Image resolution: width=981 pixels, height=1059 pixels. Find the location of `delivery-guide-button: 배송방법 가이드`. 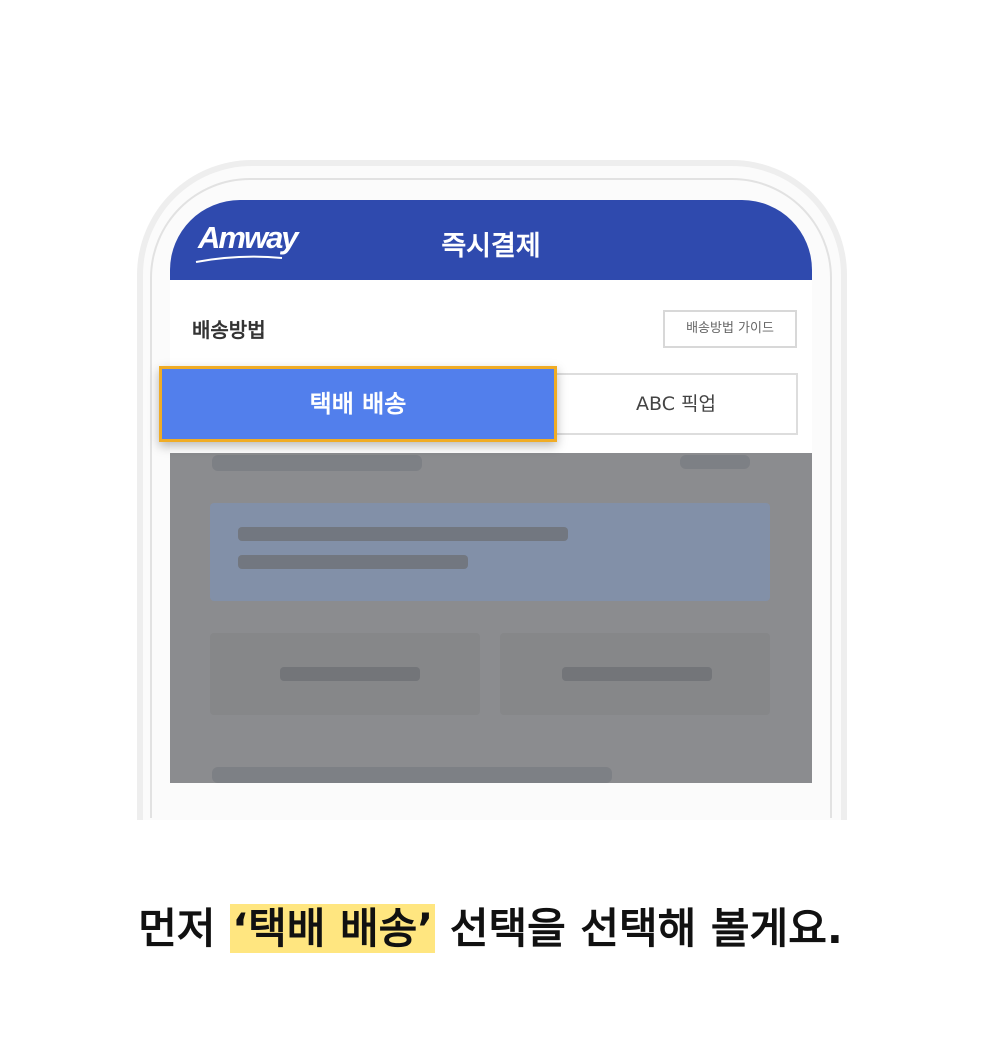

delivery-guide-button: 배송방법 가이드 is located at coordinates (730, 329).